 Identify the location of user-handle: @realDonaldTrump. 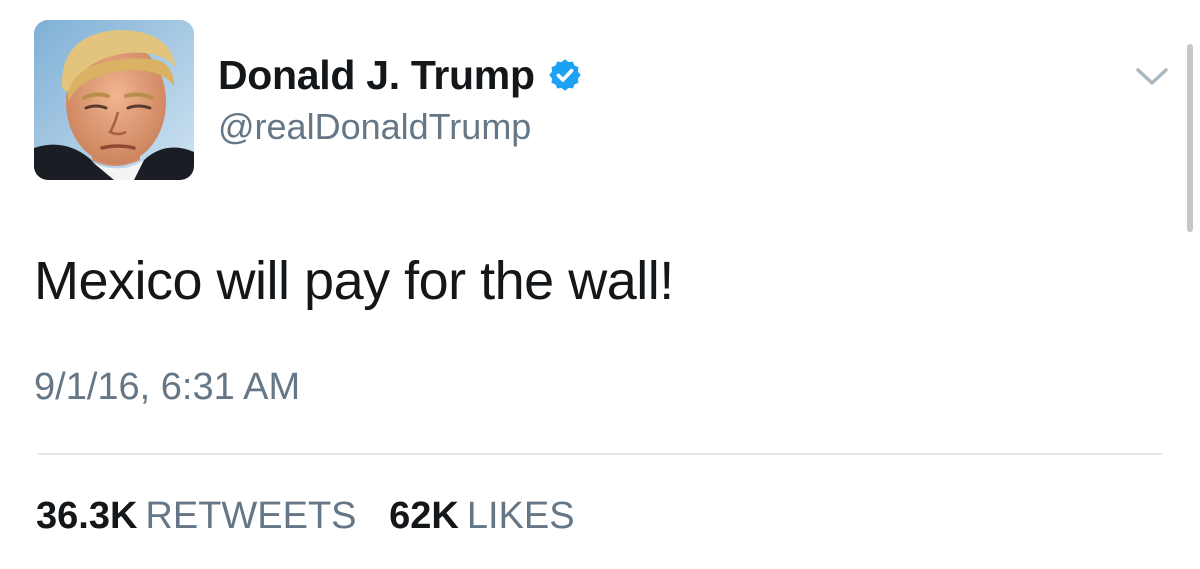
(374, 127).